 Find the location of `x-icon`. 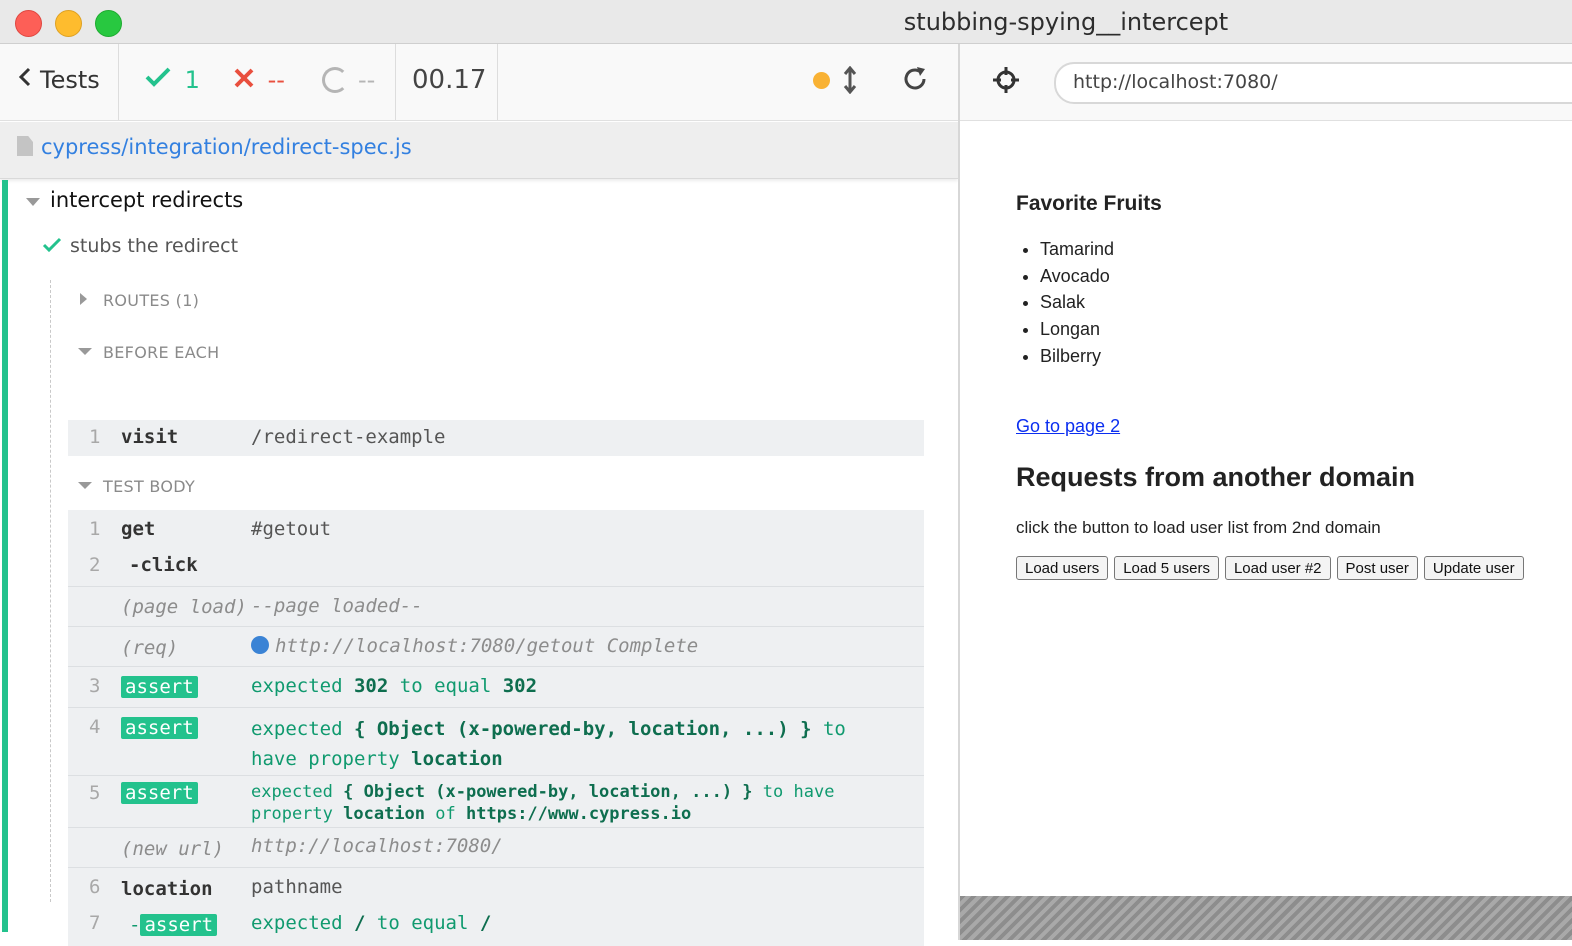

x-icon is located at coordinates (248, 80).